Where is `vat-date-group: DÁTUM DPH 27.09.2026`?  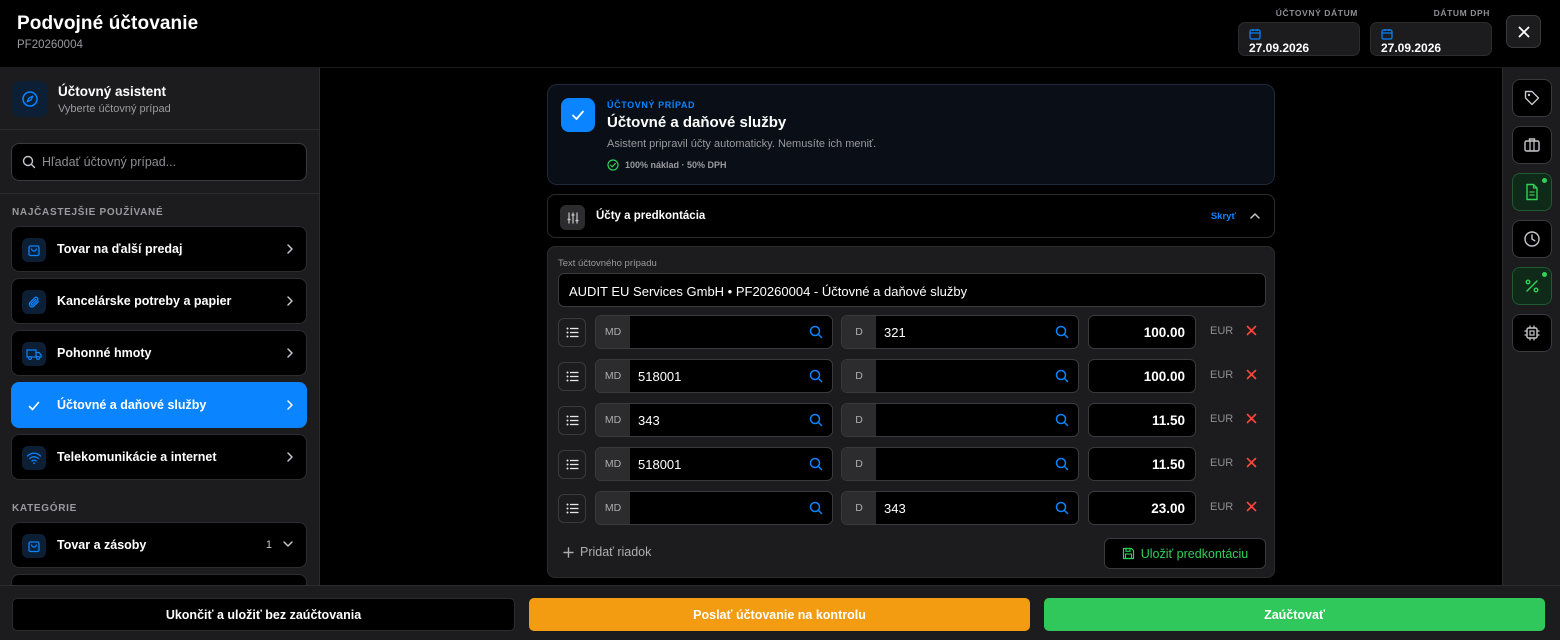
vat-date-group: DÁTUM DPH 27.09.2026 is located at coordinates (1431, 32).